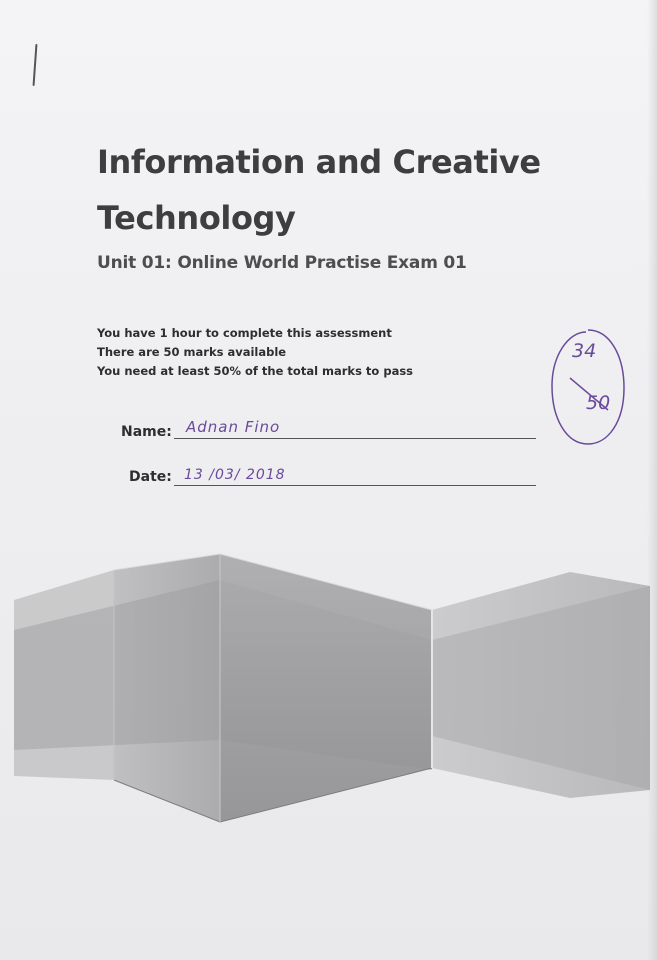 This screenshot has width=657, height=960. Describe the element at coordinates (327, 190) in the screenshot. I see `document-title: Information and Creative Technology` at that location.